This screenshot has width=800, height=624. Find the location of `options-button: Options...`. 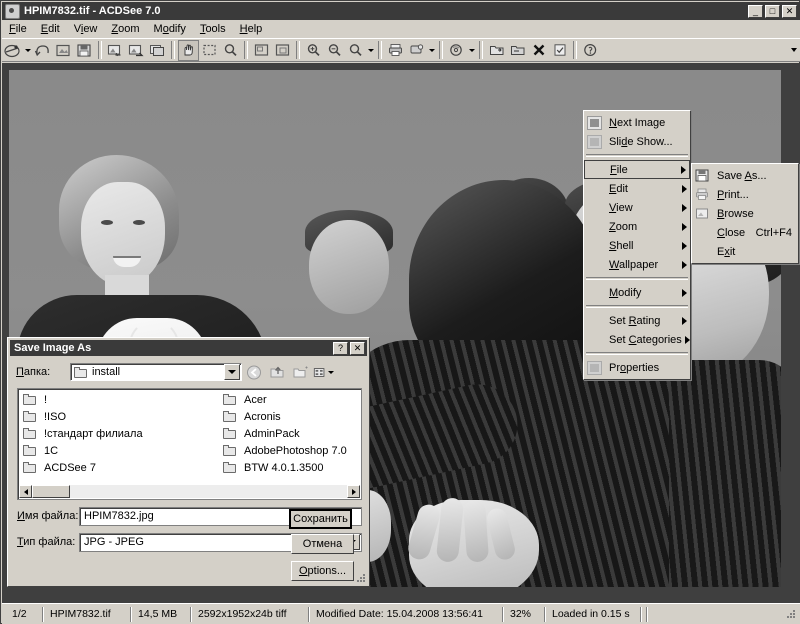

options-button: Options... is located at coordinates (322, 571).